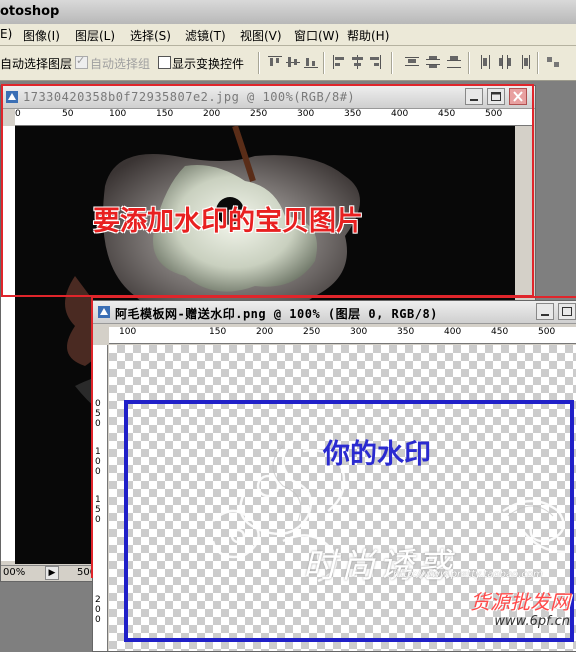 This screenshot has width=576, height=652. Describe the element at coordinates (288, 12) in the screenshot. I see `app-title-bar: otoshop` at that location.